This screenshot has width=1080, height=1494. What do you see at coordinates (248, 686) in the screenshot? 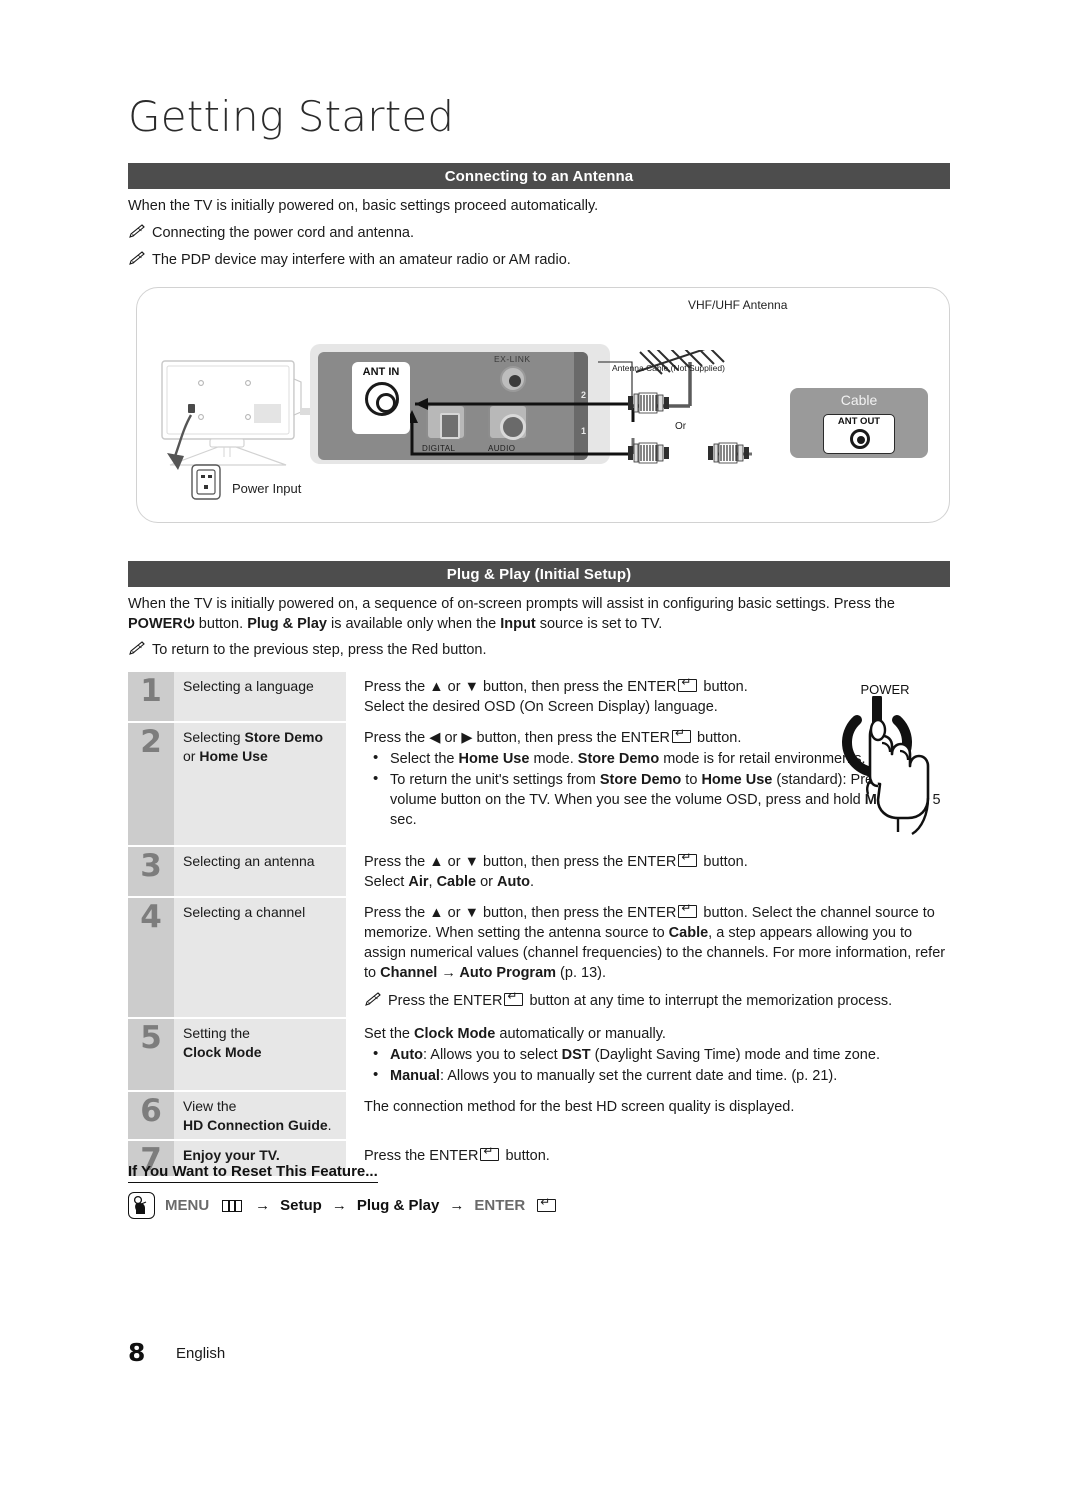
I see `step-label-text: Selecting a language` at bounding box center [248, 686].